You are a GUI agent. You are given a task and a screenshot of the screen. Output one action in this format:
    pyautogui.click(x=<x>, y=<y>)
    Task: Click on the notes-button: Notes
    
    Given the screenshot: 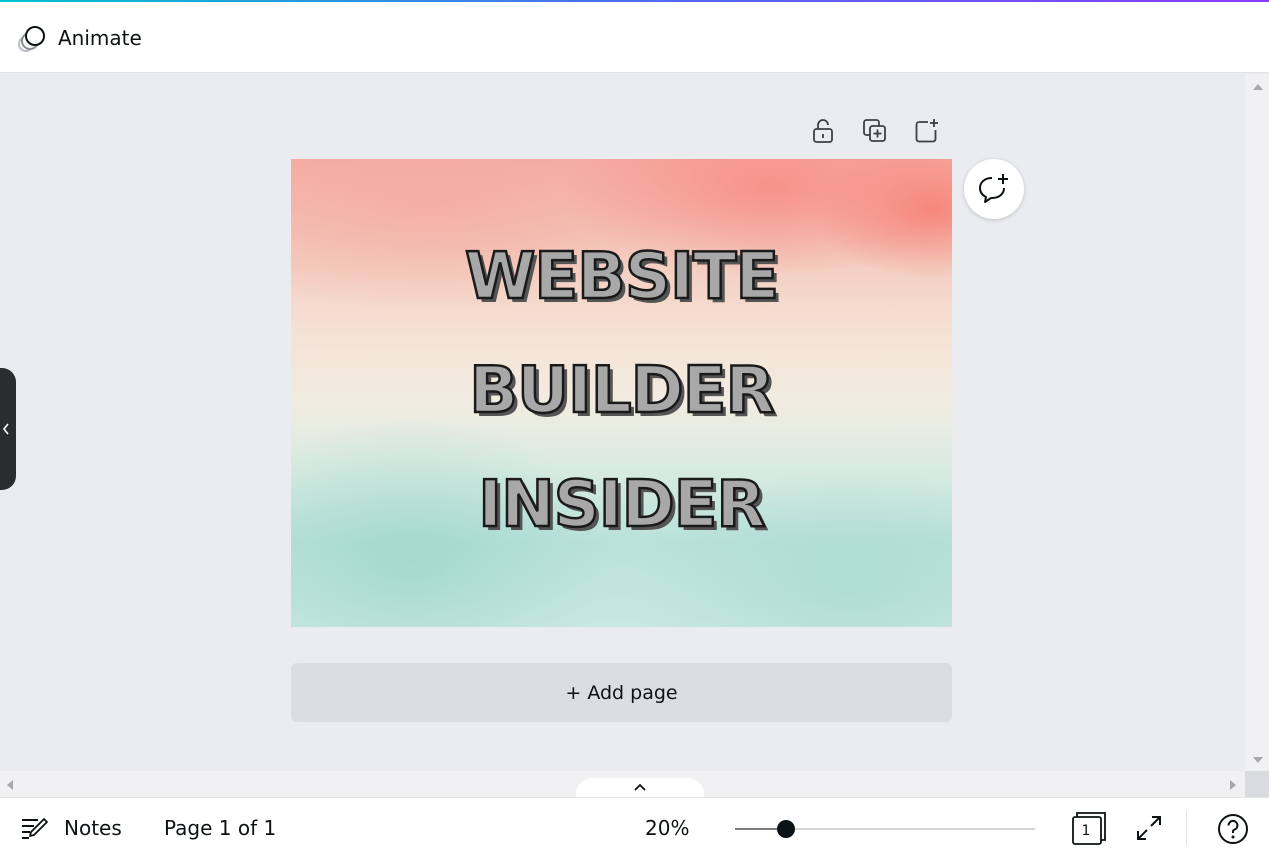 What is the action you would take?
    pyautogui.click(x=71, y=828)
    